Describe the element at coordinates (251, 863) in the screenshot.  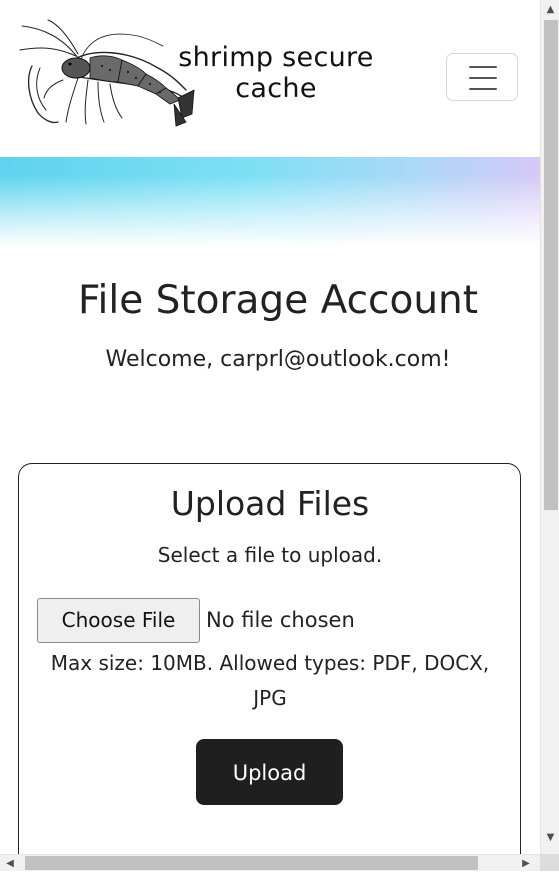
I see `horizontal-scroll-thumb` at that location.